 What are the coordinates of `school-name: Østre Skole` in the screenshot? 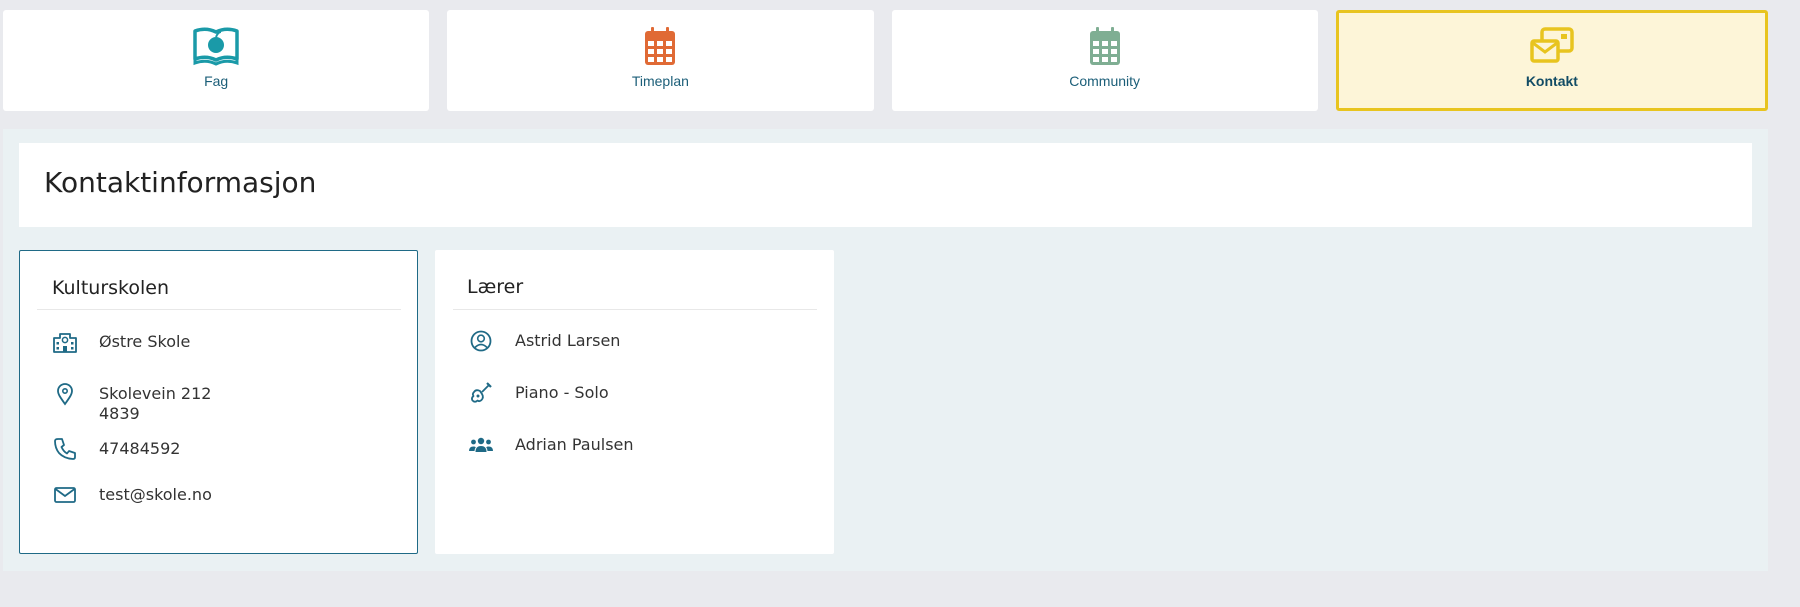 It's located at (145, 341).